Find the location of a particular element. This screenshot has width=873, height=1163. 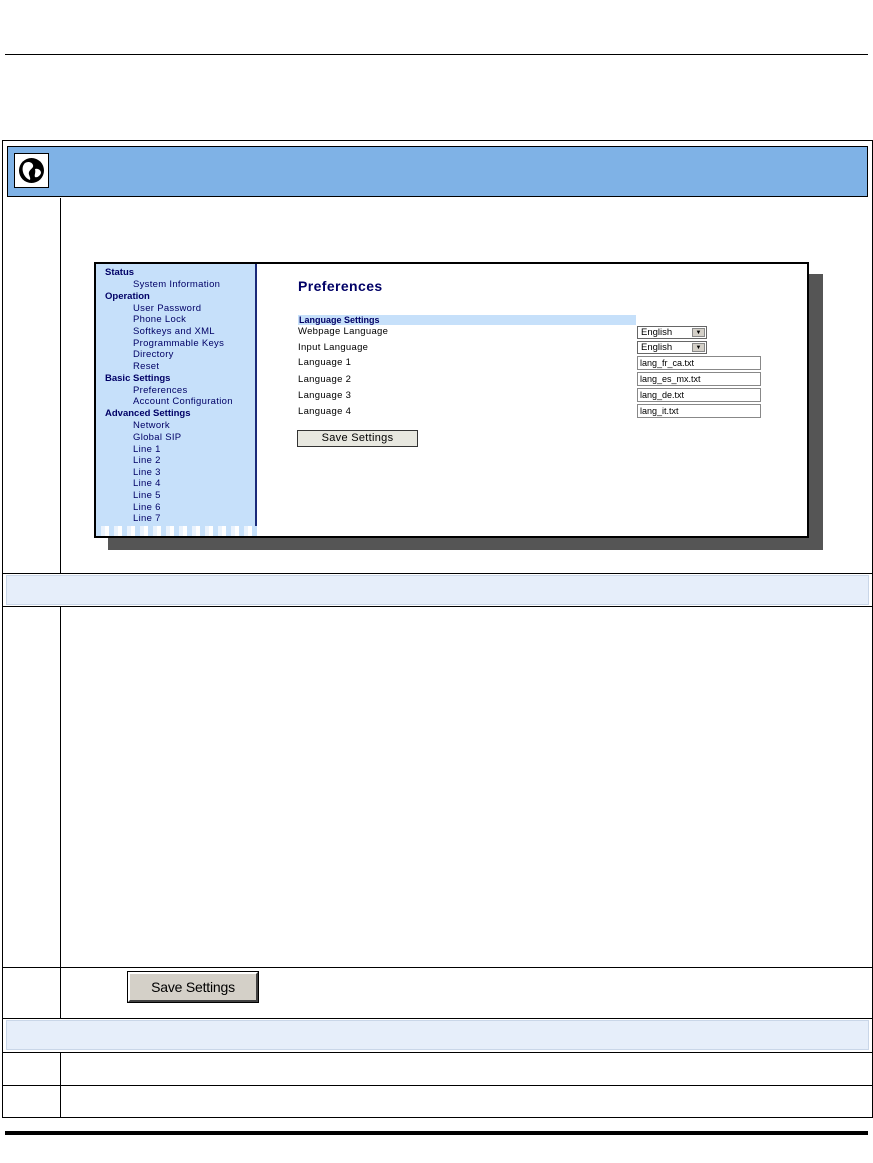

language-2-input: lang_es_mx.txt is located at coordinates (699, 379).